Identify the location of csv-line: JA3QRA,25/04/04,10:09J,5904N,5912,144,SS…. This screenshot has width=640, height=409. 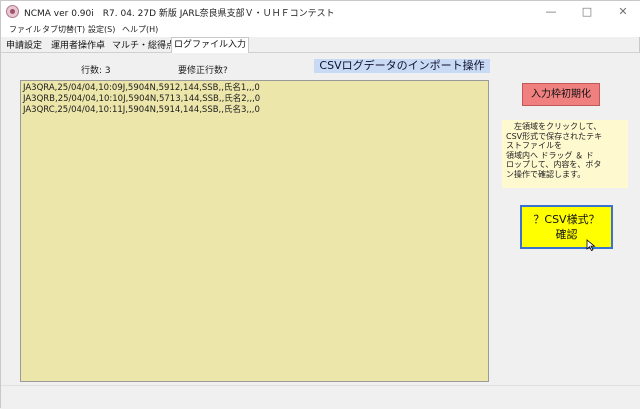
(141, 88).